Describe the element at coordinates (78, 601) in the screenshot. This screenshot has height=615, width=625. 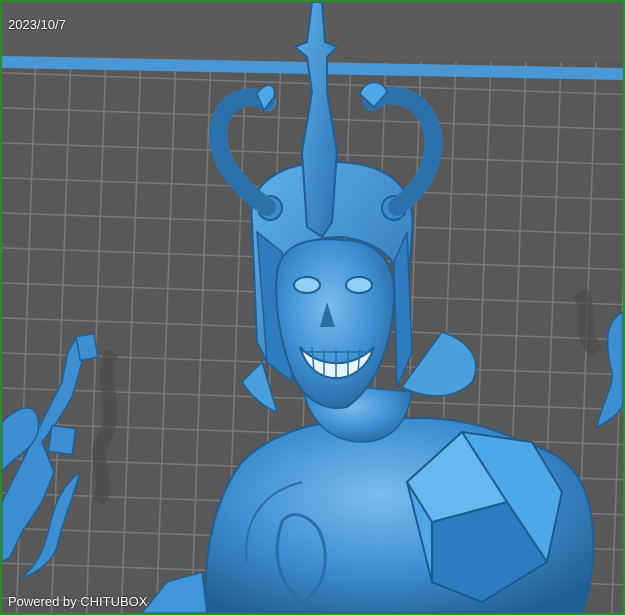
I see `powered-by-label: Powered by CHITUBOX` at that location.